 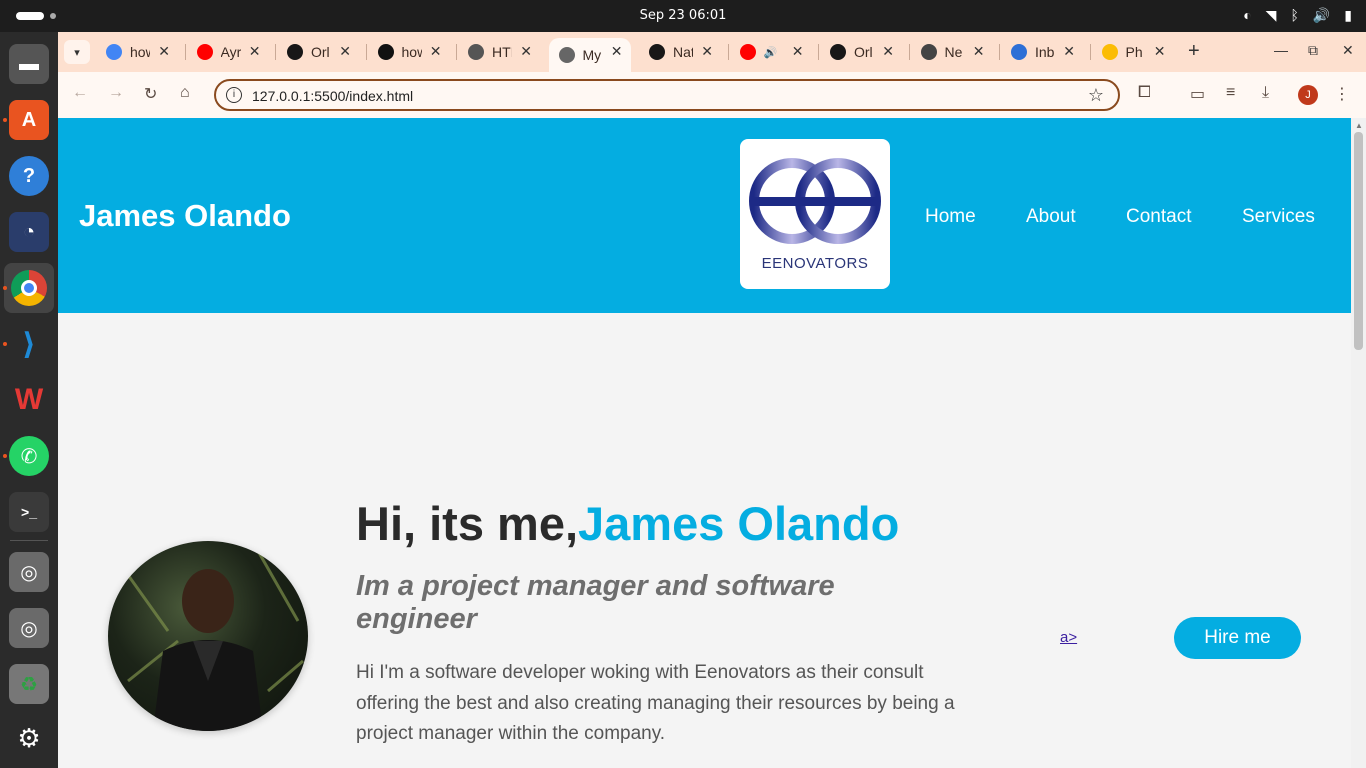 I want to click on vscode-icon: ⟩, so click(x=29, y=344).